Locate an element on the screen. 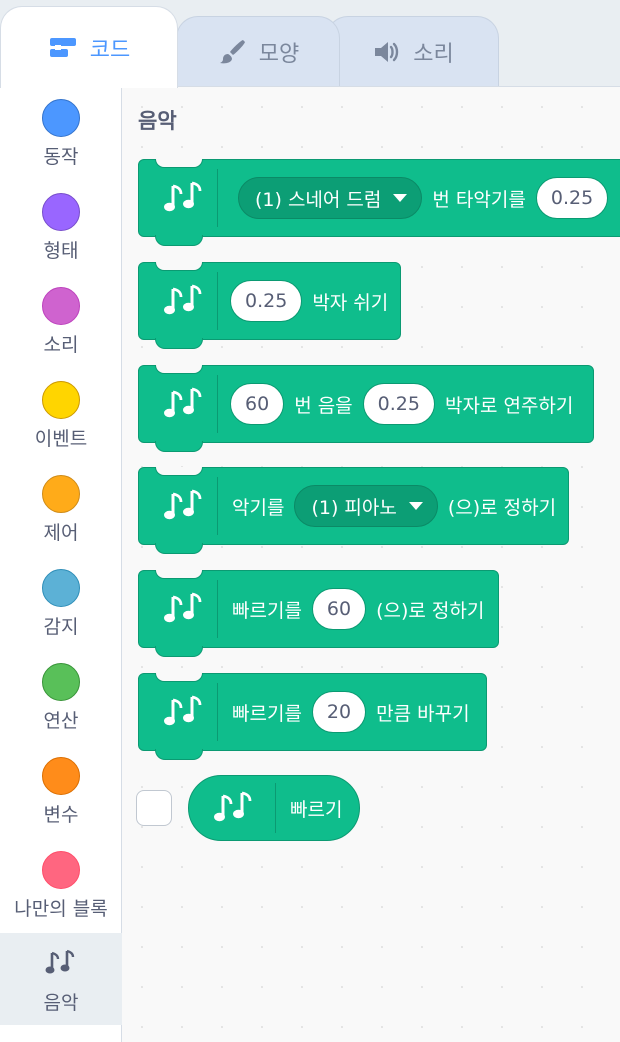 This screenshot has width=620, height=1042. category-label: 형태 is located at coordinates (61, 251).